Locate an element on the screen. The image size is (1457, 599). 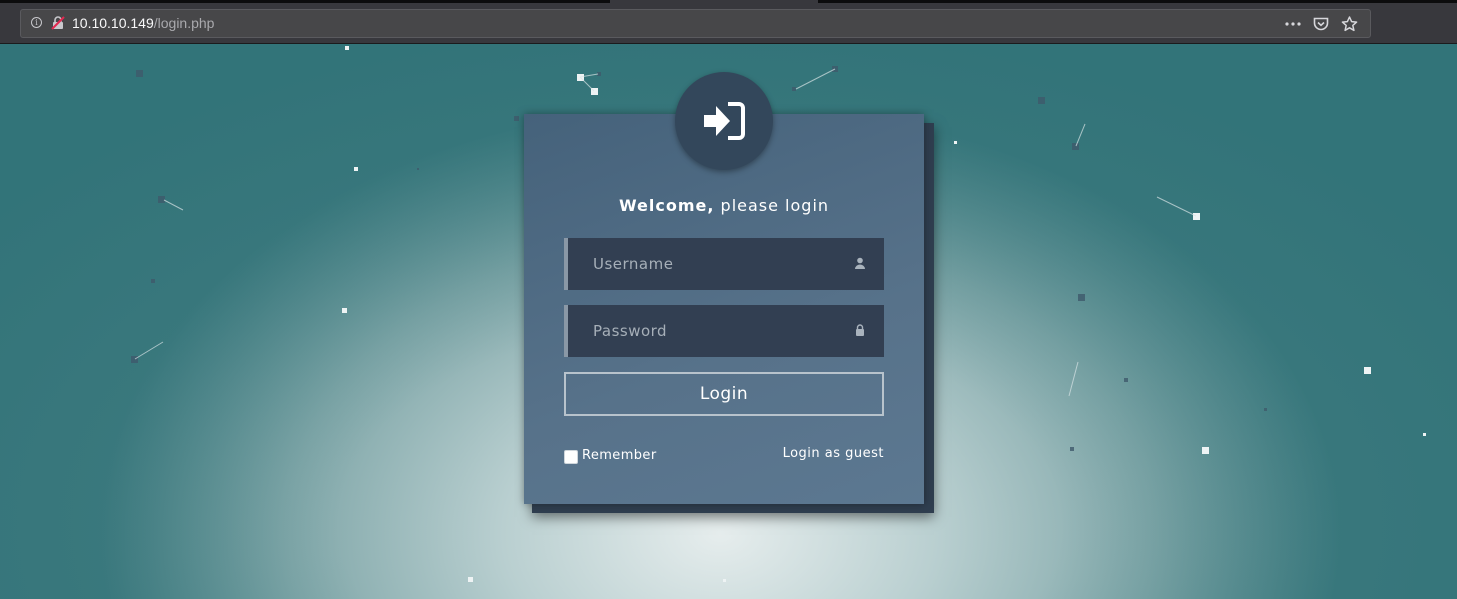
browser-toolbar: i 10.10.10.149/login.php is located at coordinates (728, 22).